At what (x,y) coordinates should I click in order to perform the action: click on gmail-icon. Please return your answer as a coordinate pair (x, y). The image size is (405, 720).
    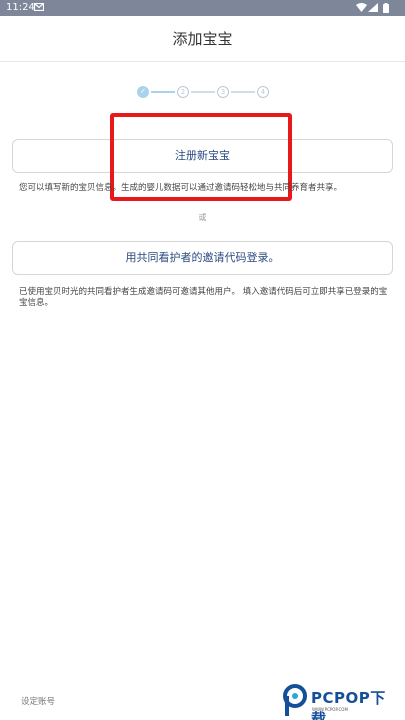
    Looking at the image, I should click on (39, 7).